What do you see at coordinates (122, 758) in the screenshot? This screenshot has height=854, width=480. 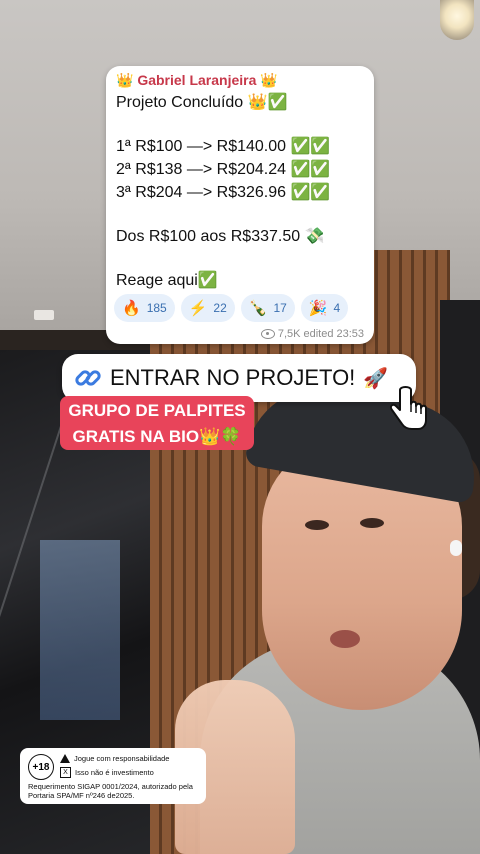 I see `disclaimer-warning: Jogue com responsabilidade` at bounding box center [122, 758].